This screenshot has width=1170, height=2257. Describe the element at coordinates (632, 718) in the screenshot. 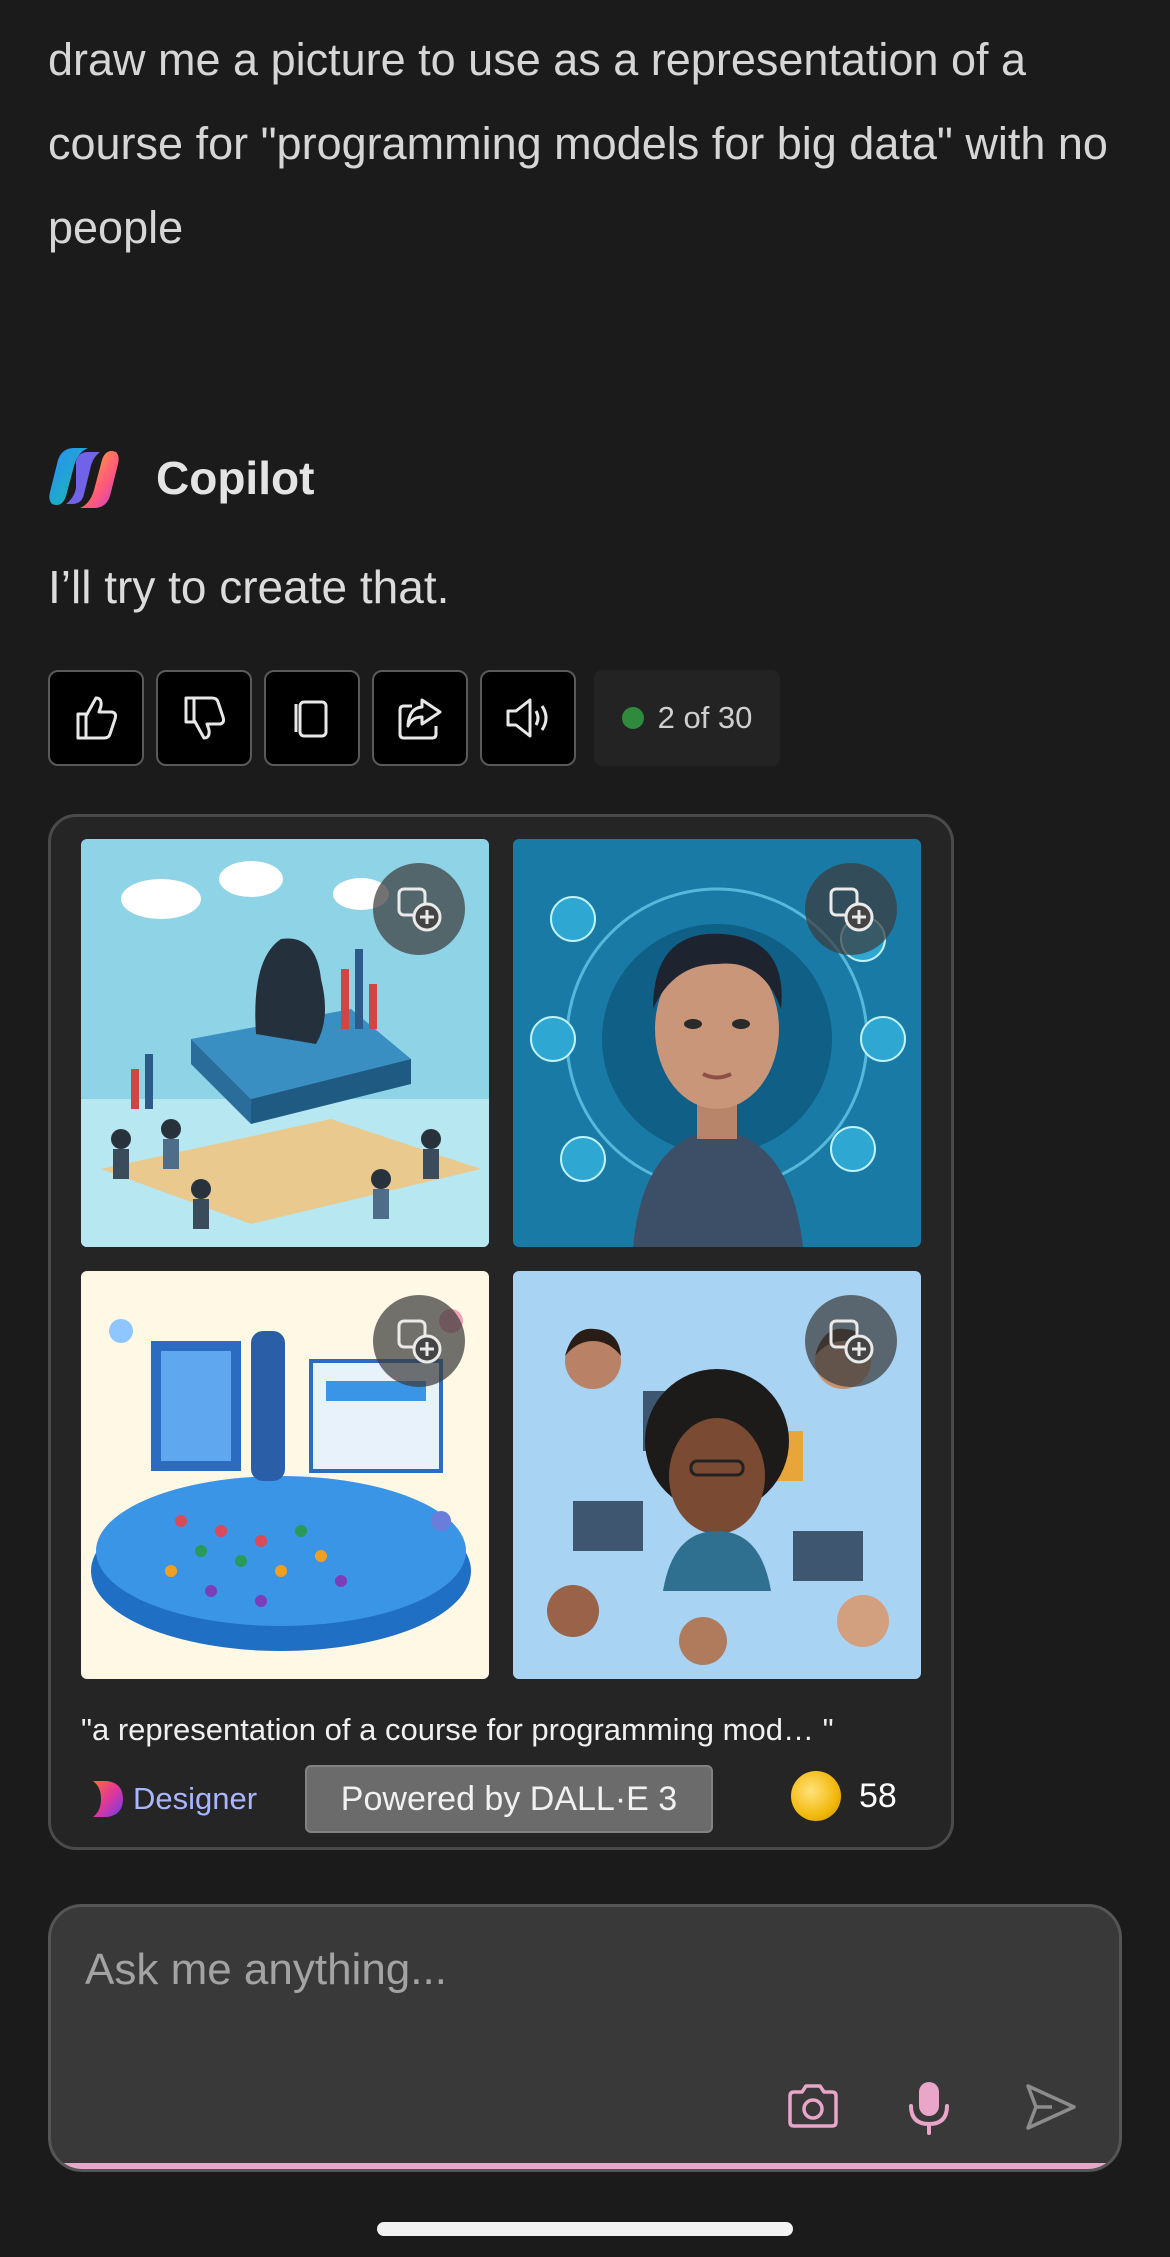

I see `status-dot` at that location.